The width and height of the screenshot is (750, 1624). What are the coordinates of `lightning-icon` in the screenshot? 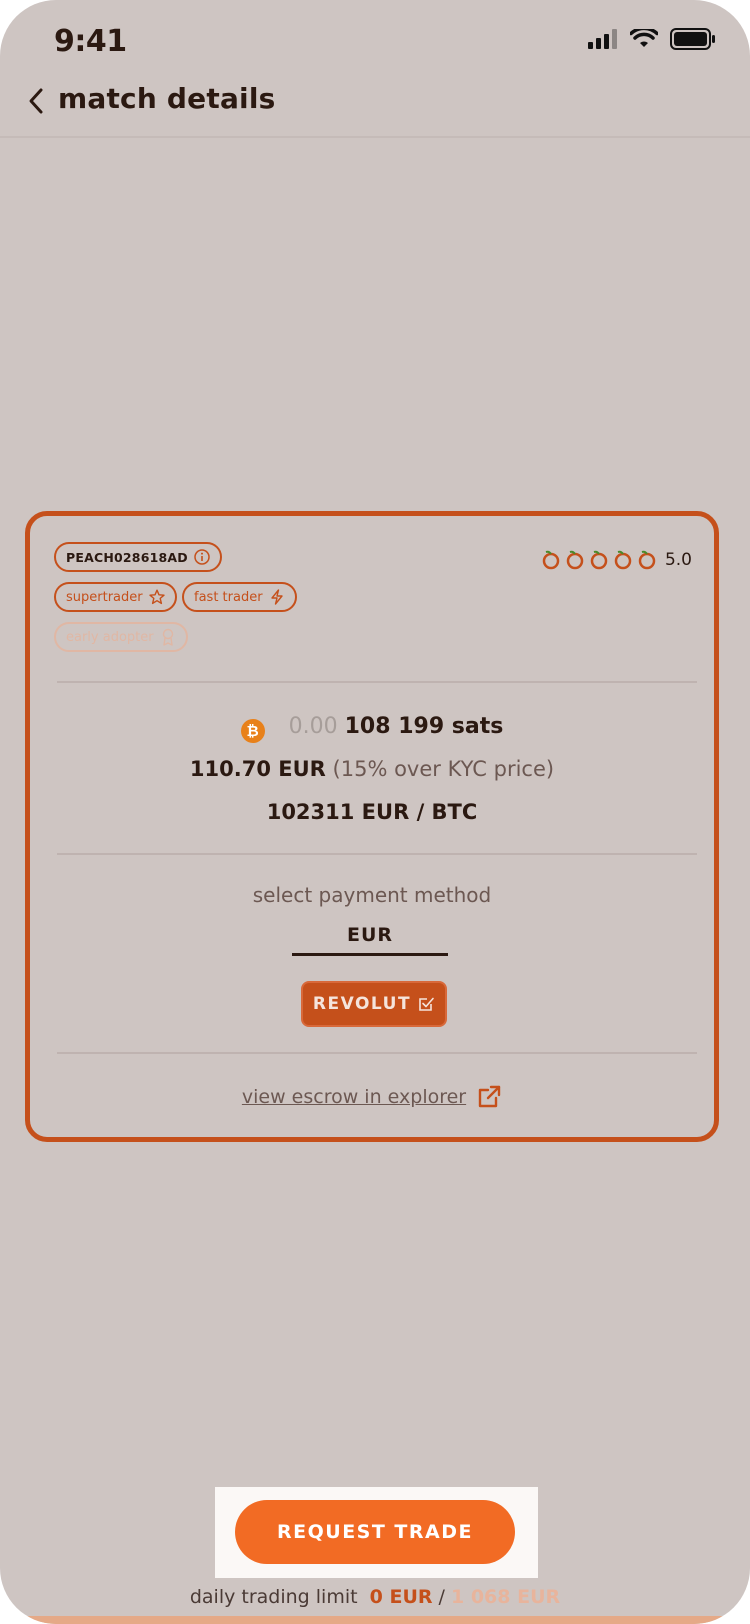 It's located at (276, 597).